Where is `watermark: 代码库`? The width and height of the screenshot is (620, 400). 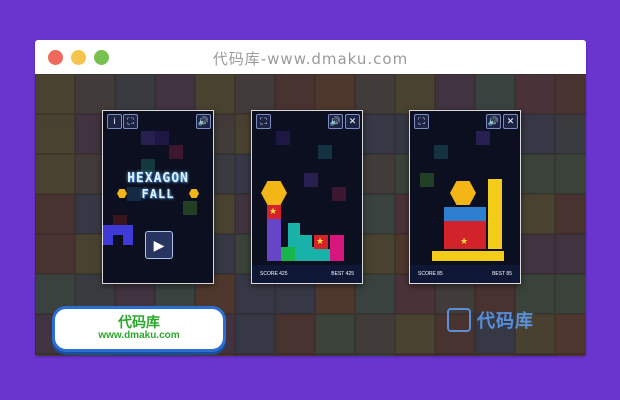 watermark: 代码库 is located at coordinates (490, 320).